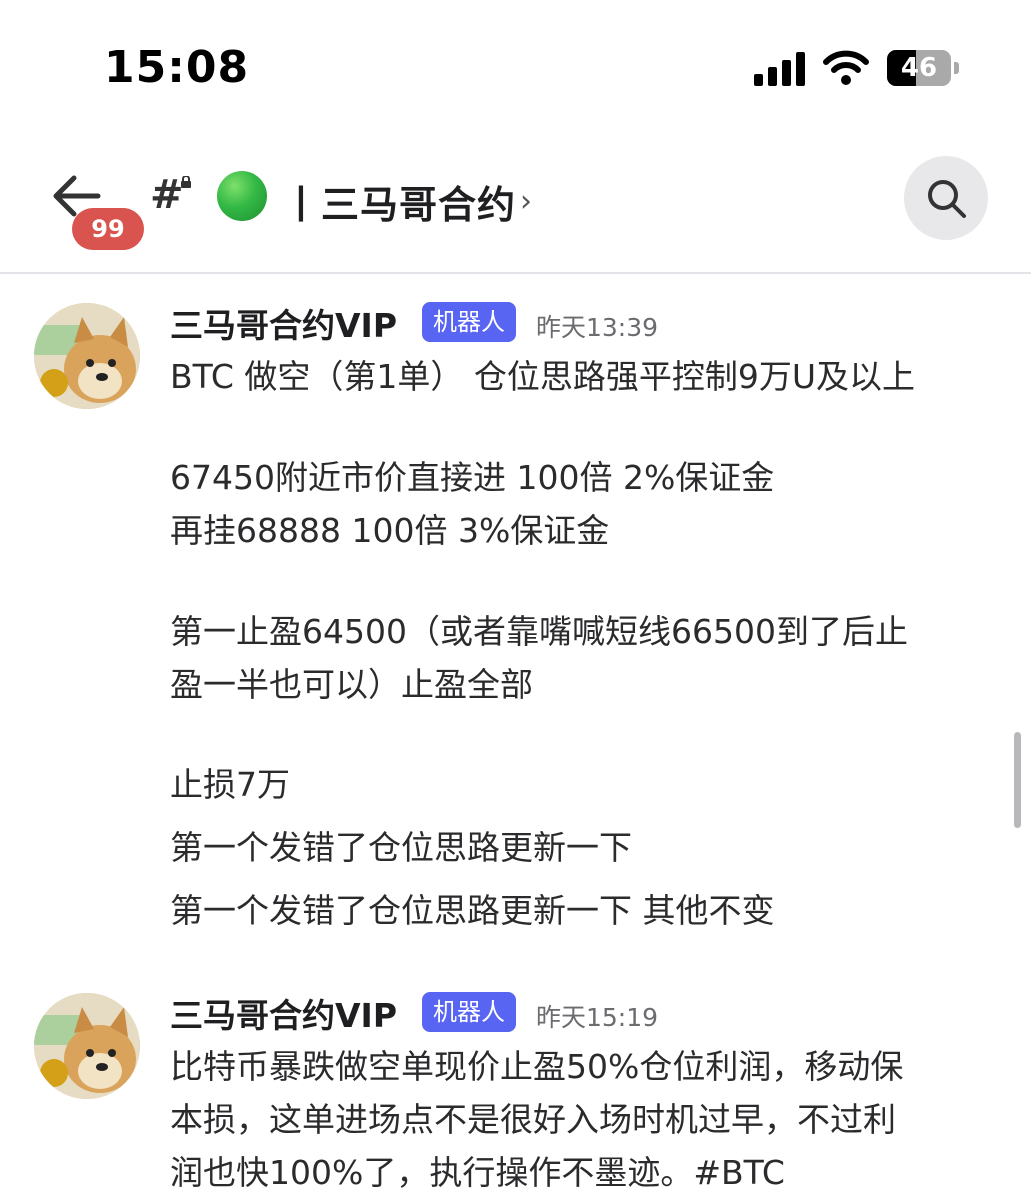  I want to click on message-line: 第一个发错了仓位思路更新一下, so click(401, 847).